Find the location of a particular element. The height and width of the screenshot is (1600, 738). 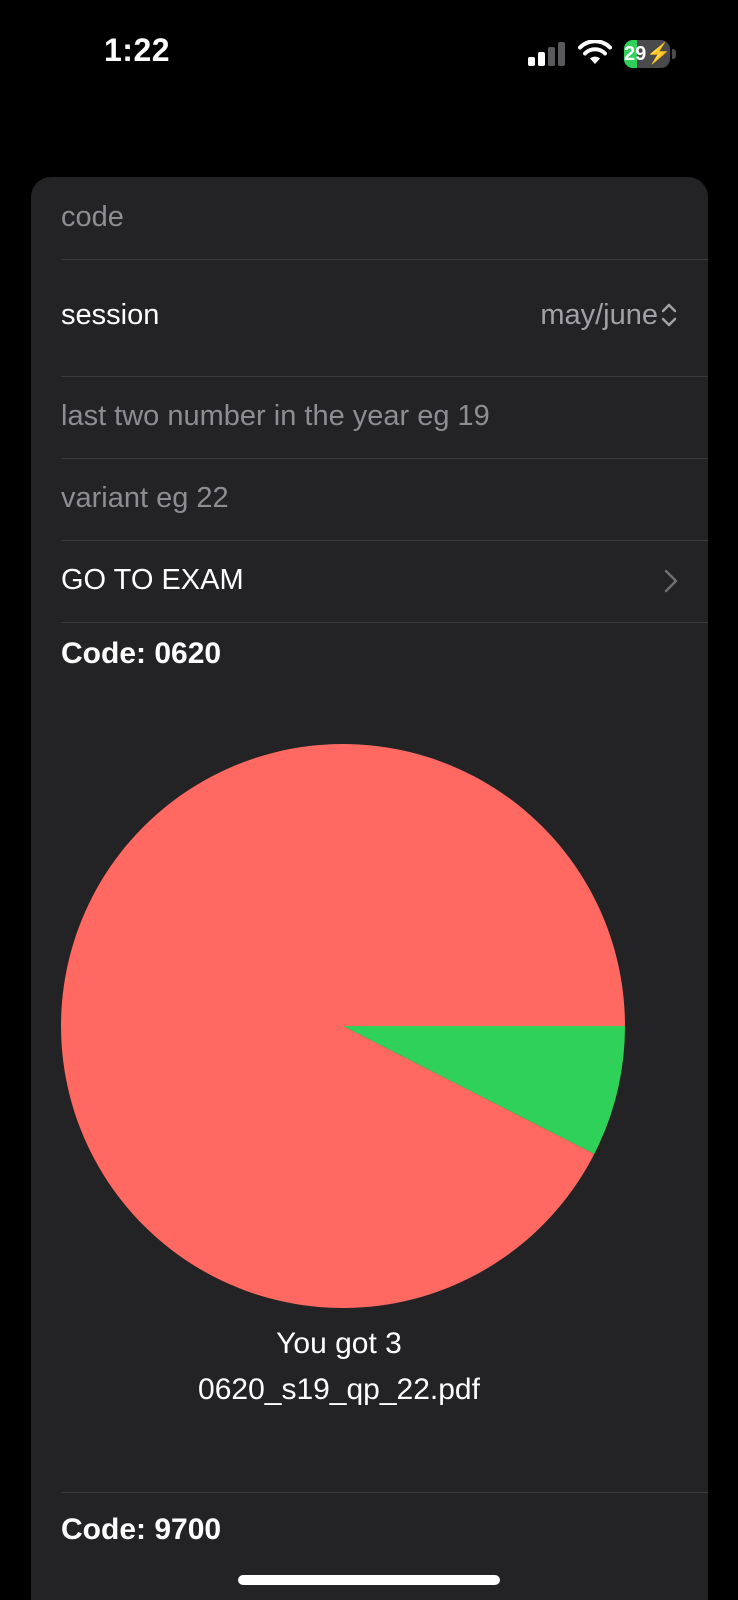

chevron-right-icon is located at coordinates (671, 581).